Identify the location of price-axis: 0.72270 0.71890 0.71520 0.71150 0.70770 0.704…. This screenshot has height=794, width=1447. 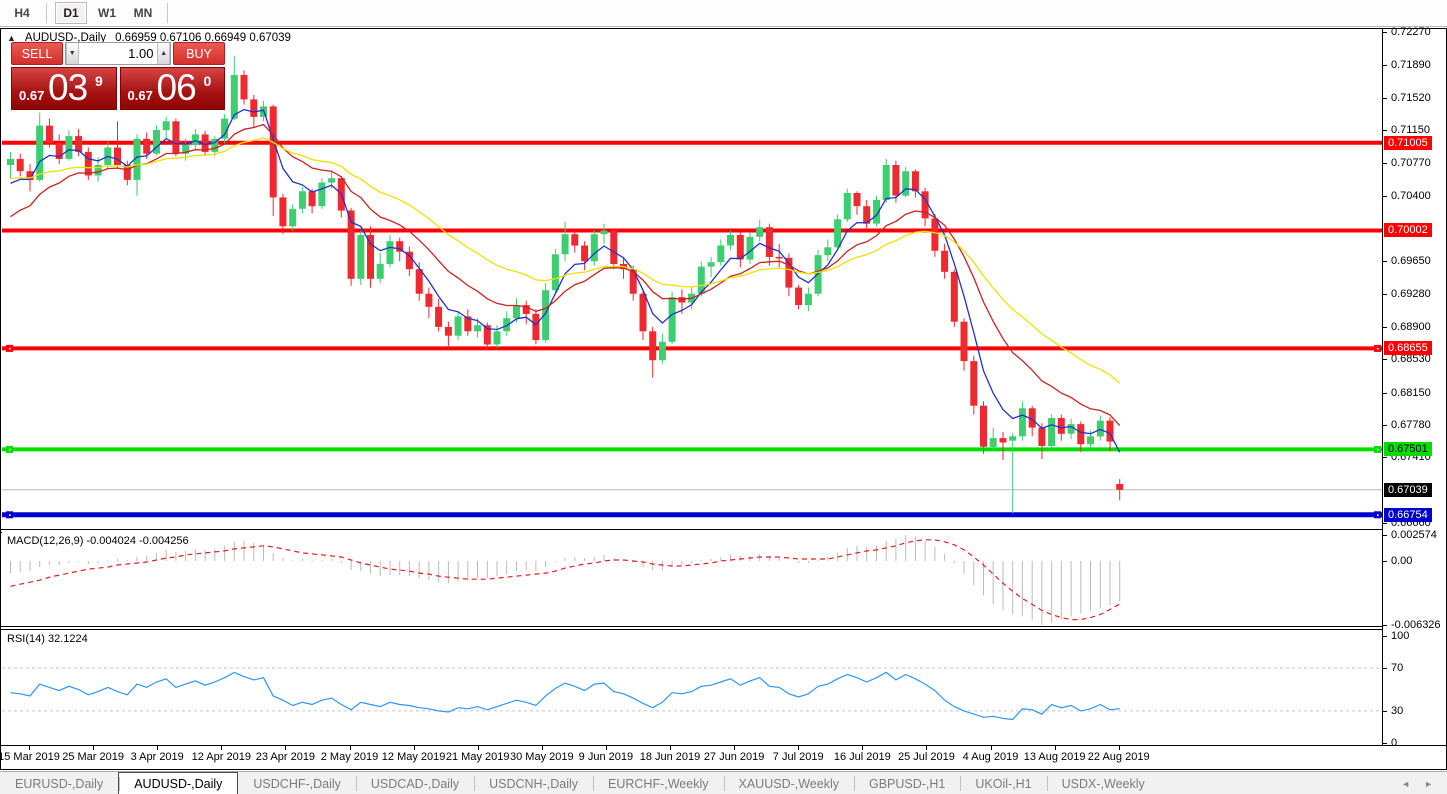
(1414, 387).